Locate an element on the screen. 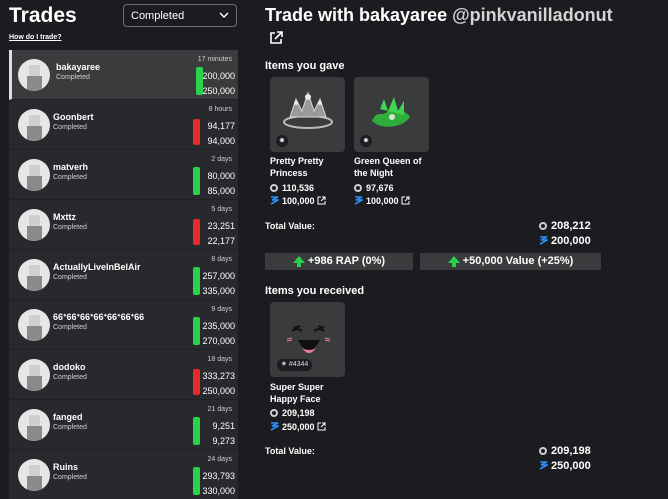  how-to-trade-link: How do I trade? is located at coordinates (35, 37).